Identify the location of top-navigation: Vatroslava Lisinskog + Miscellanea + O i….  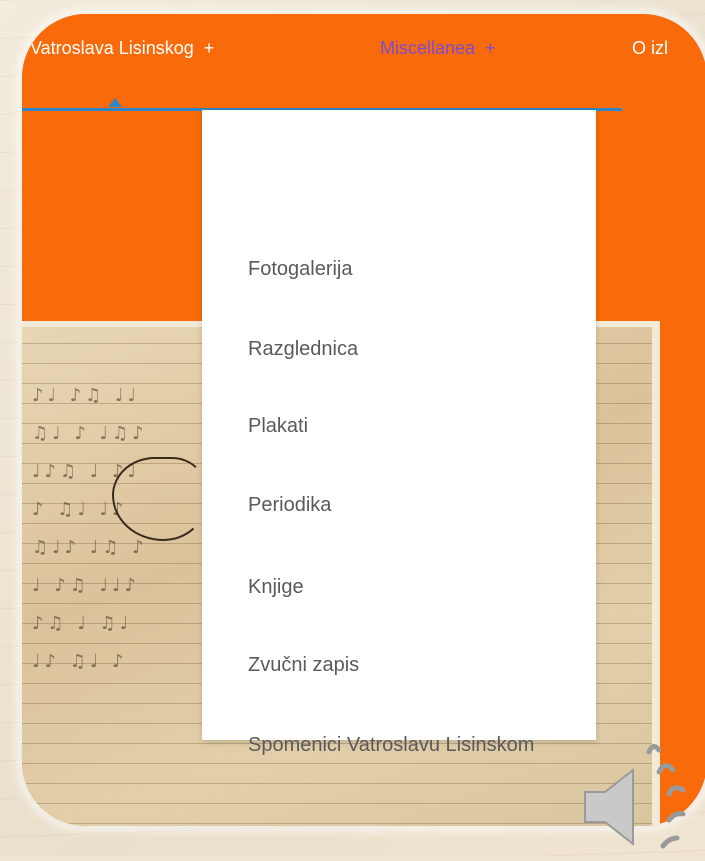
(345, 62).